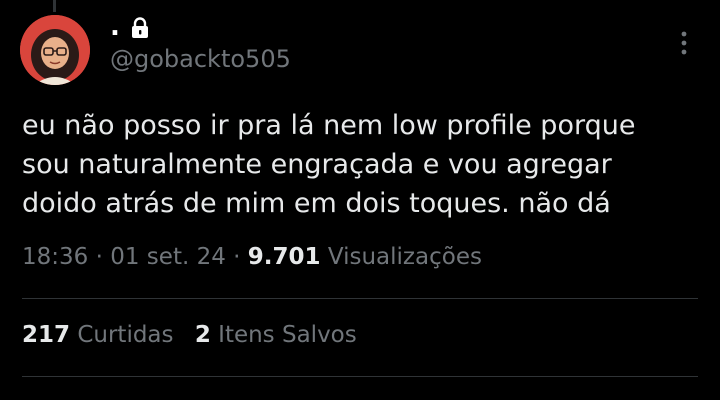 The height and width of the screenshot is (400, 720). What do you see at coordinates (287, 335) in the screenshot?
I see `saves-label: Itens Salvos` at bounding box center [287, 335].